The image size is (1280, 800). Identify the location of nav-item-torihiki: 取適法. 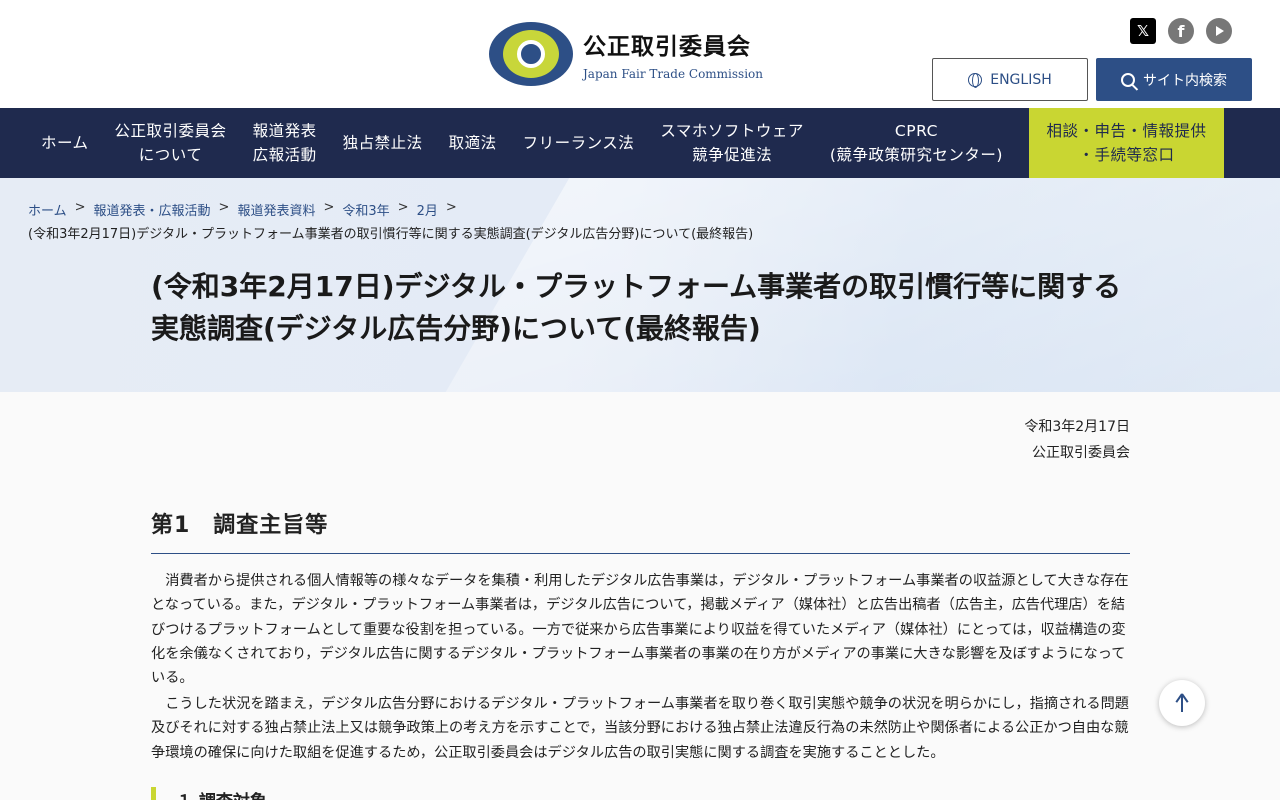
(473, 143).